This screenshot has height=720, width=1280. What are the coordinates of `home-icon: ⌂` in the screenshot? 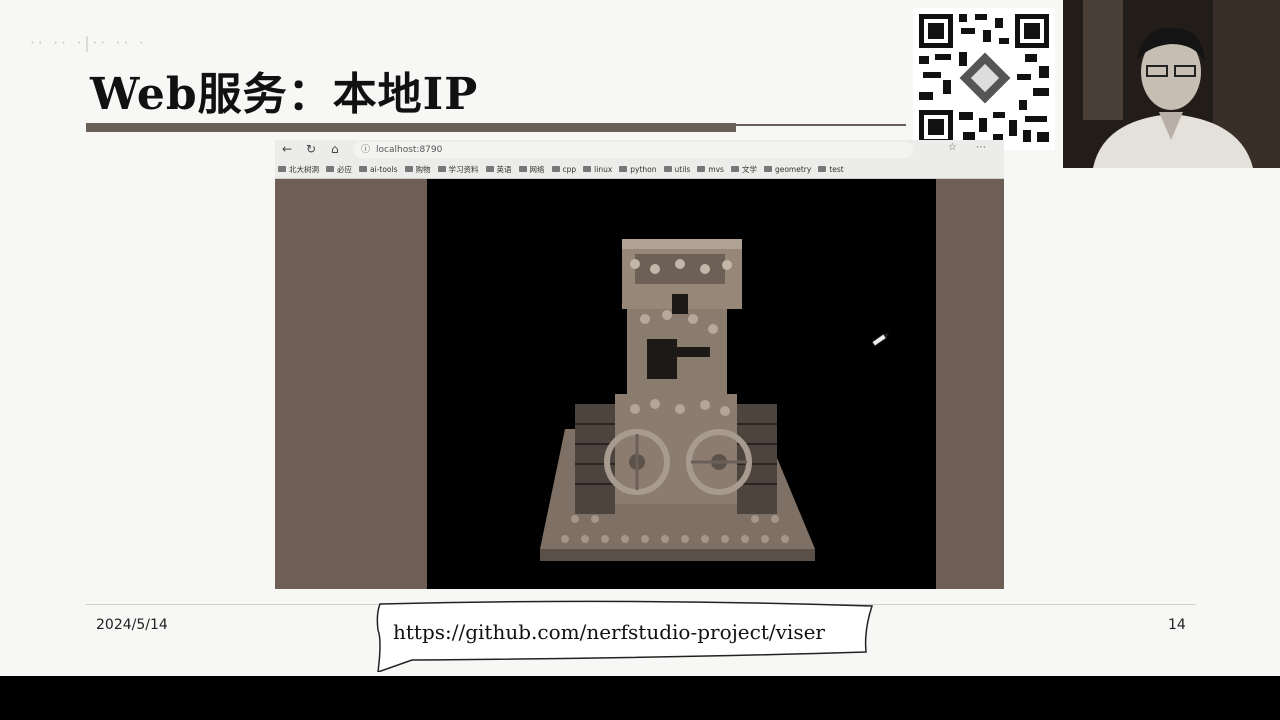 It's located at (335, 149).